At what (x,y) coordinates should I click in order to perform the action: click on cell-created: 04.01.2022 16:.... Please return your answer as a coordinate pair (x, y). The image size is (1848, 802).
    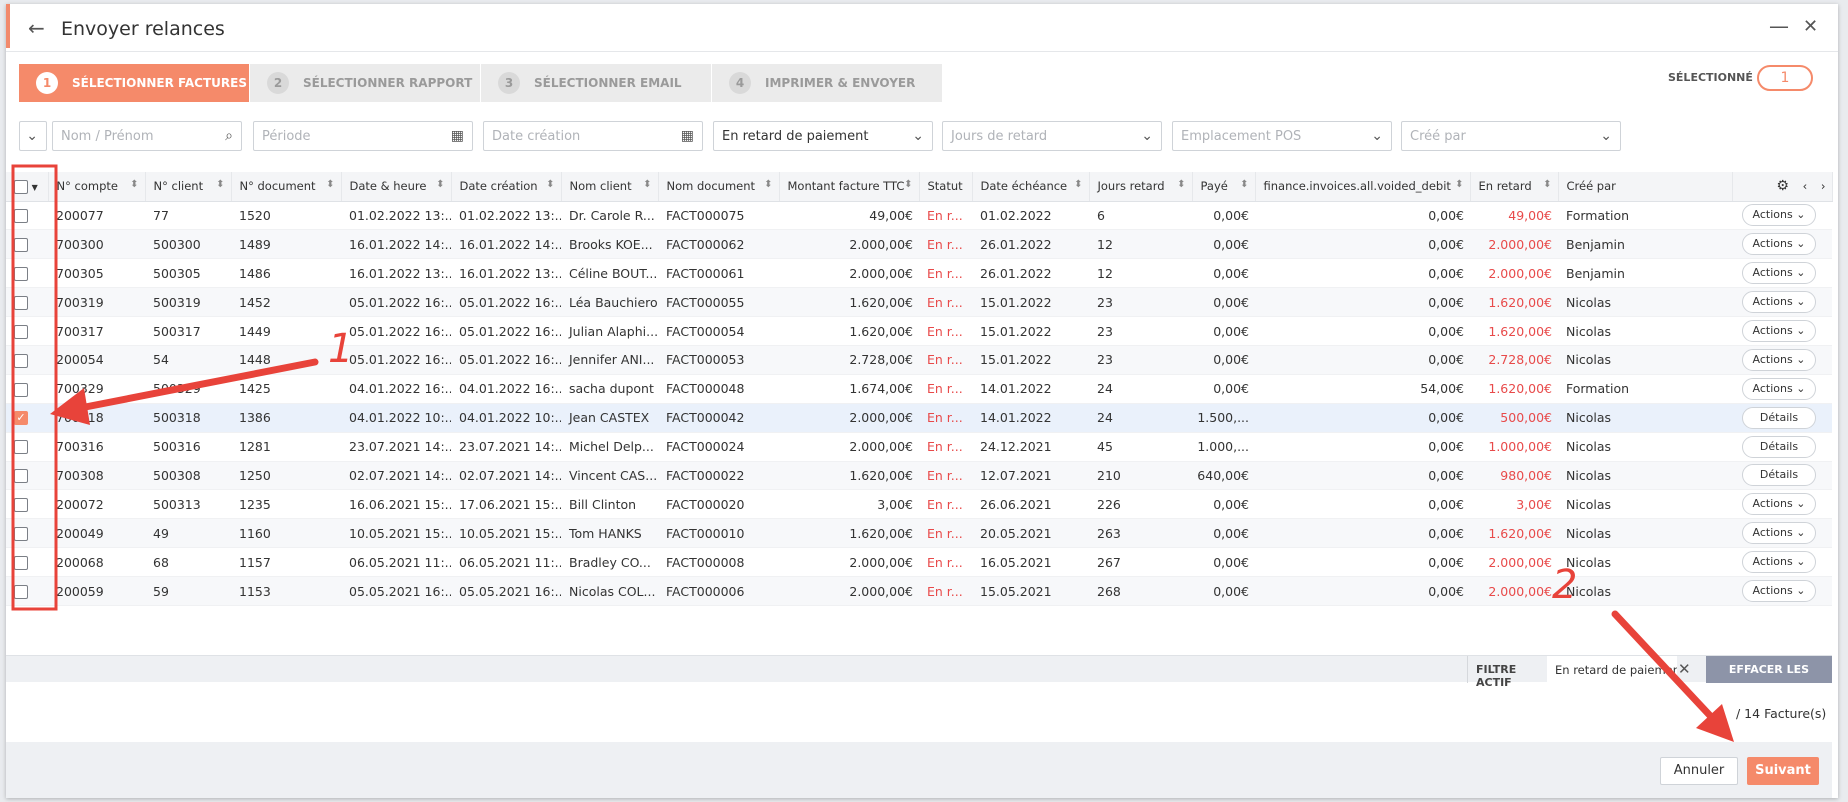
    Looking at the image, I should click on (506, 389).